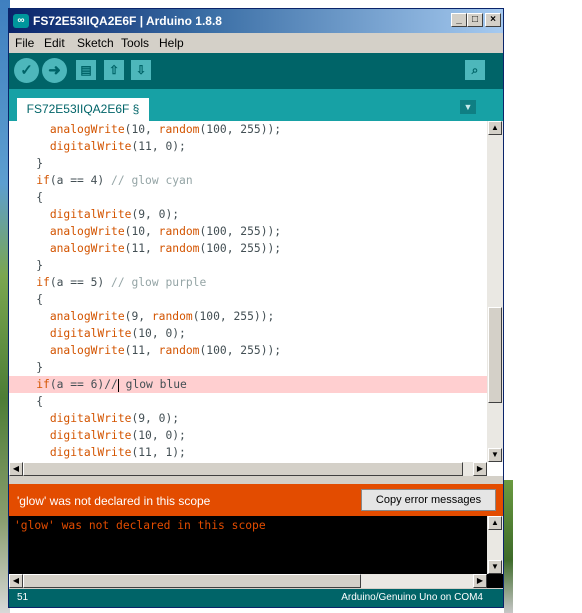 The image size is (582, 613). What do you see at coordinates (495, 455) in the screenshot?
I see `scroll-down-button: ▼` at bounding box center [495, 455].